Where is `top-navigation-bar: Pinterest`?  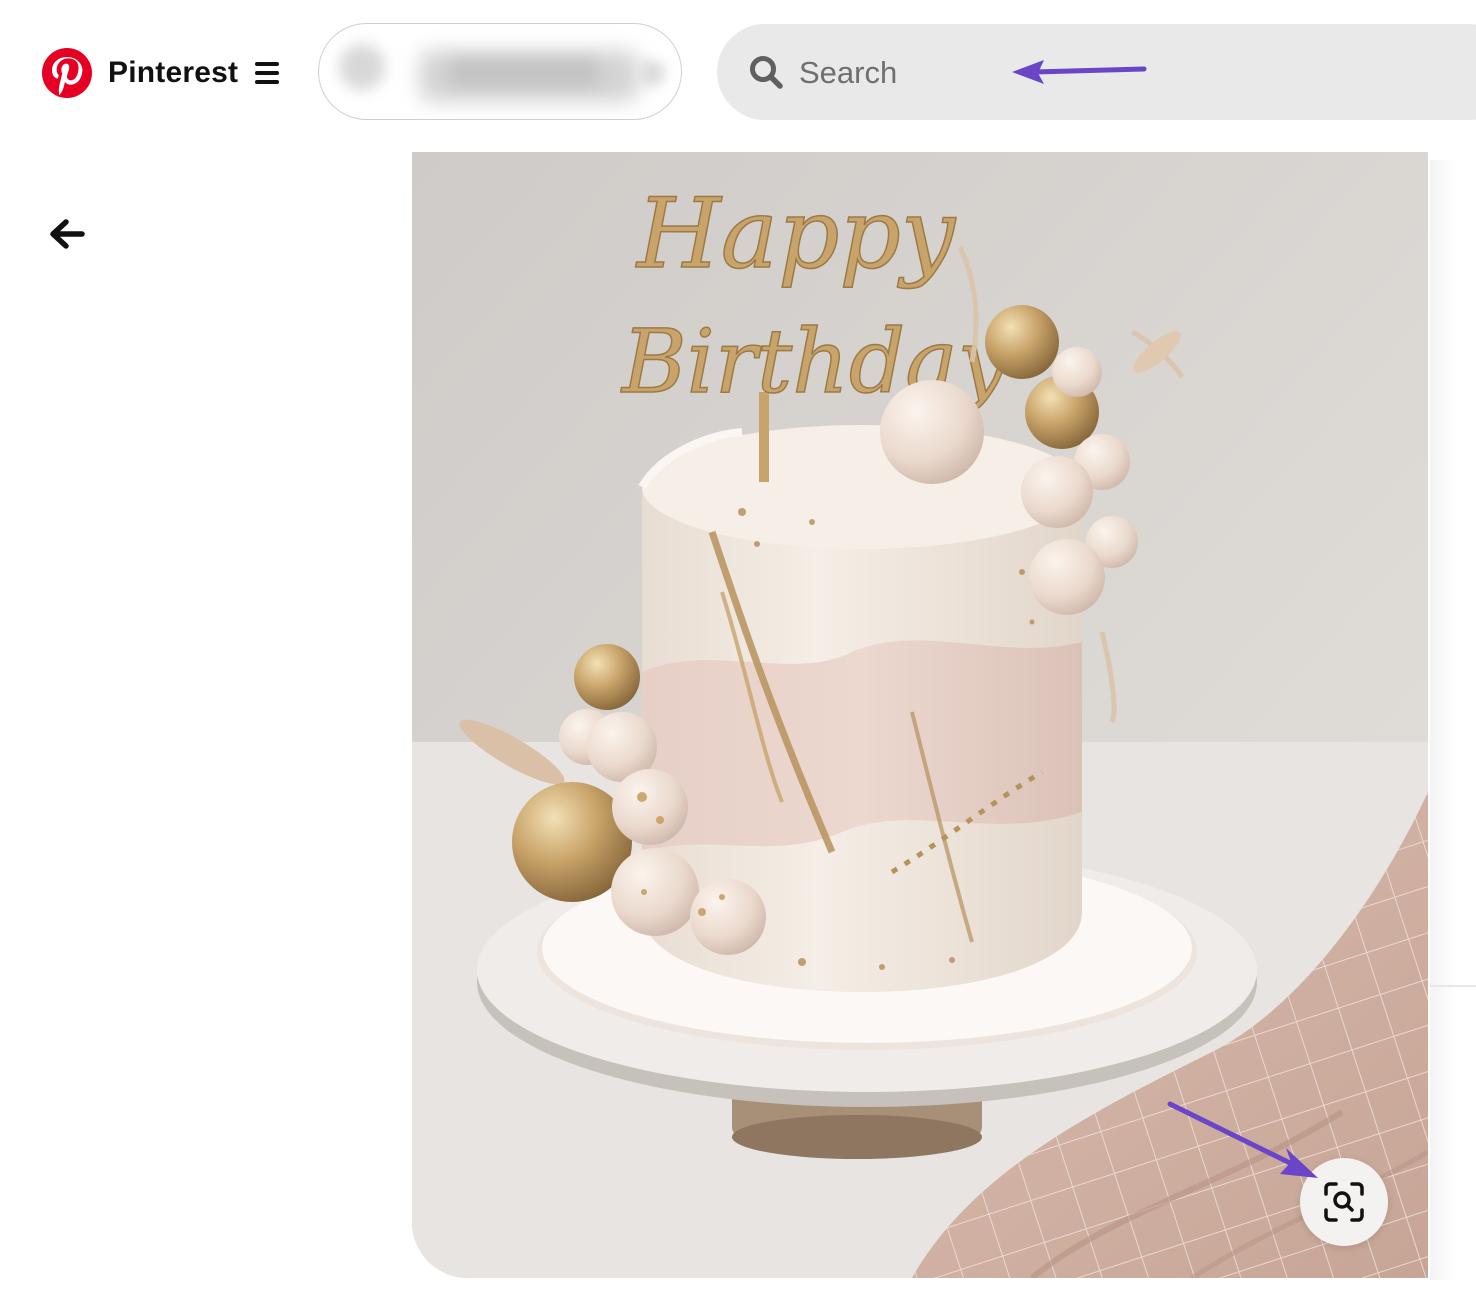
top-navigation-bar: Pinterest is located at coordinates (738, 75).